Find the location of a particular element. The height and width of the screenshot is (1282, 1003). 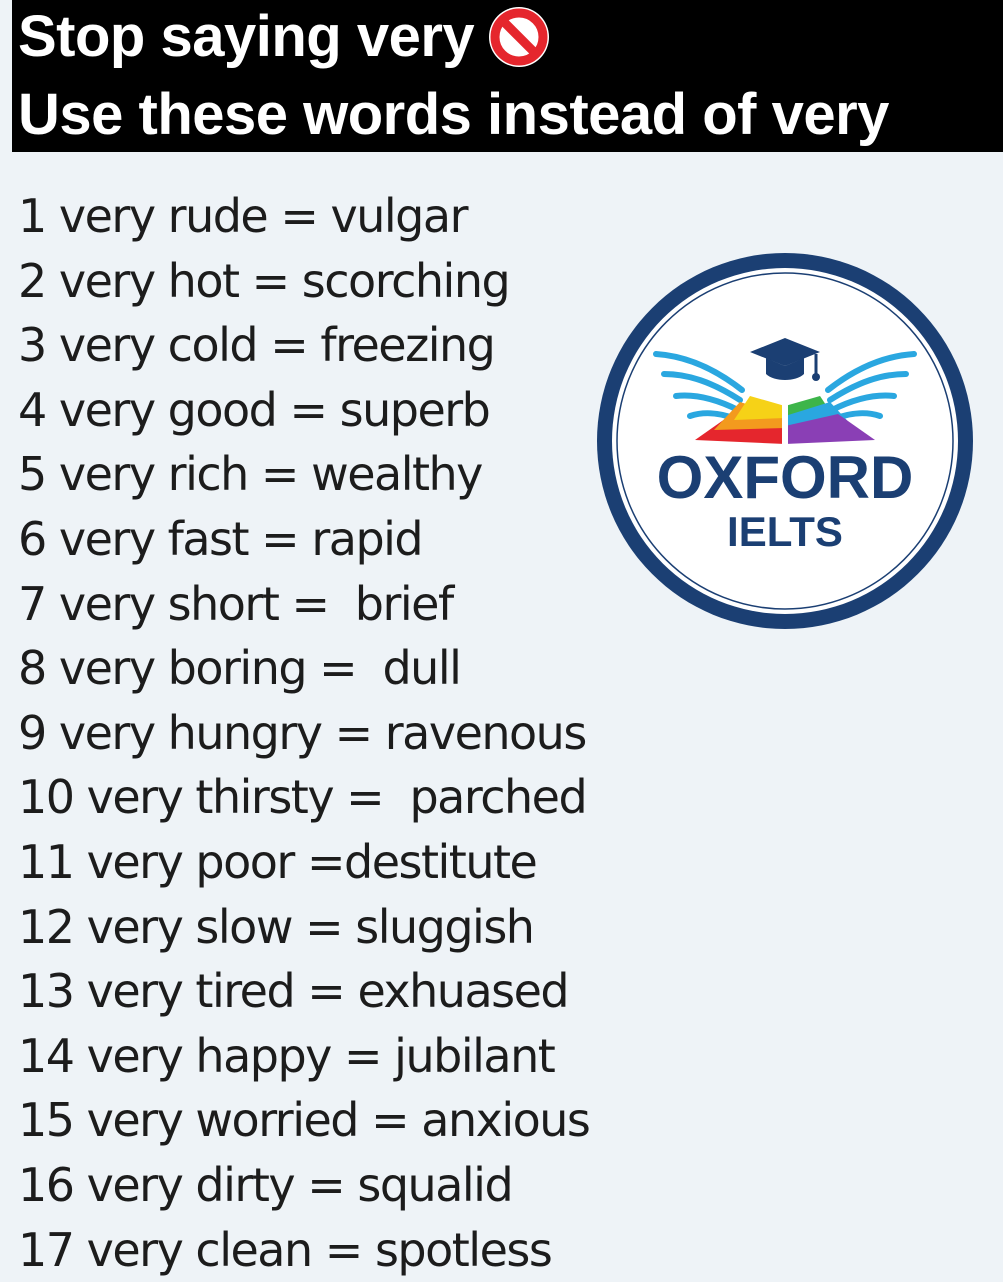

list-item: 1 very rude = vulgar is located at coordinates (303, 216).